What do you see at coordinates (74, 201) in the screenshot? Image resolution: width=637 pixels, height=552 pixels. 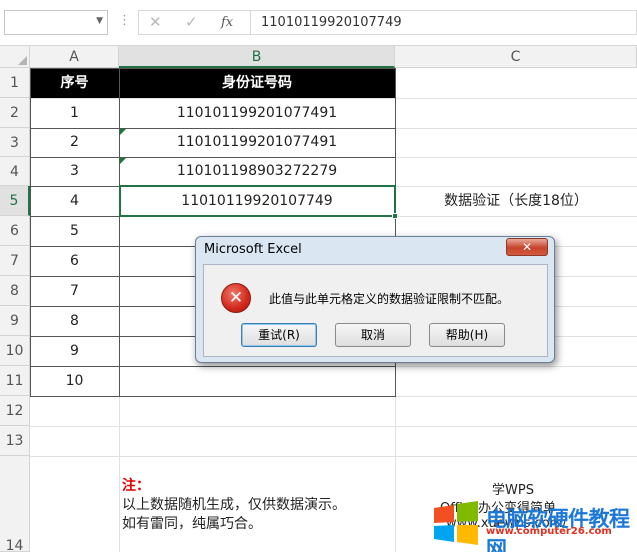 I see `table-cell-seq: 4` at bounding box center [74, 201].